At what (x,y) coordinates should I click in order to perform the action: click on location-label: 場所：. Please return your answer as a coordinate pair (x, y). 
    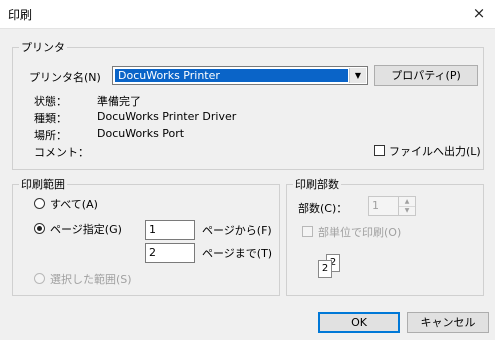
    Looking at the image, I should click on (50, 135).